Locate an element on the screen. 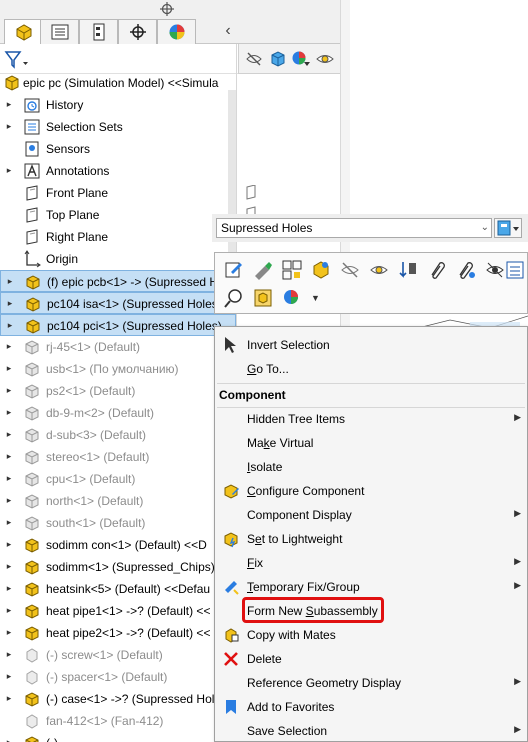 This screenshot has width=528, height=742. tree-item: fan-412<1> (Fan-412) is located at coordinates (118, 721).